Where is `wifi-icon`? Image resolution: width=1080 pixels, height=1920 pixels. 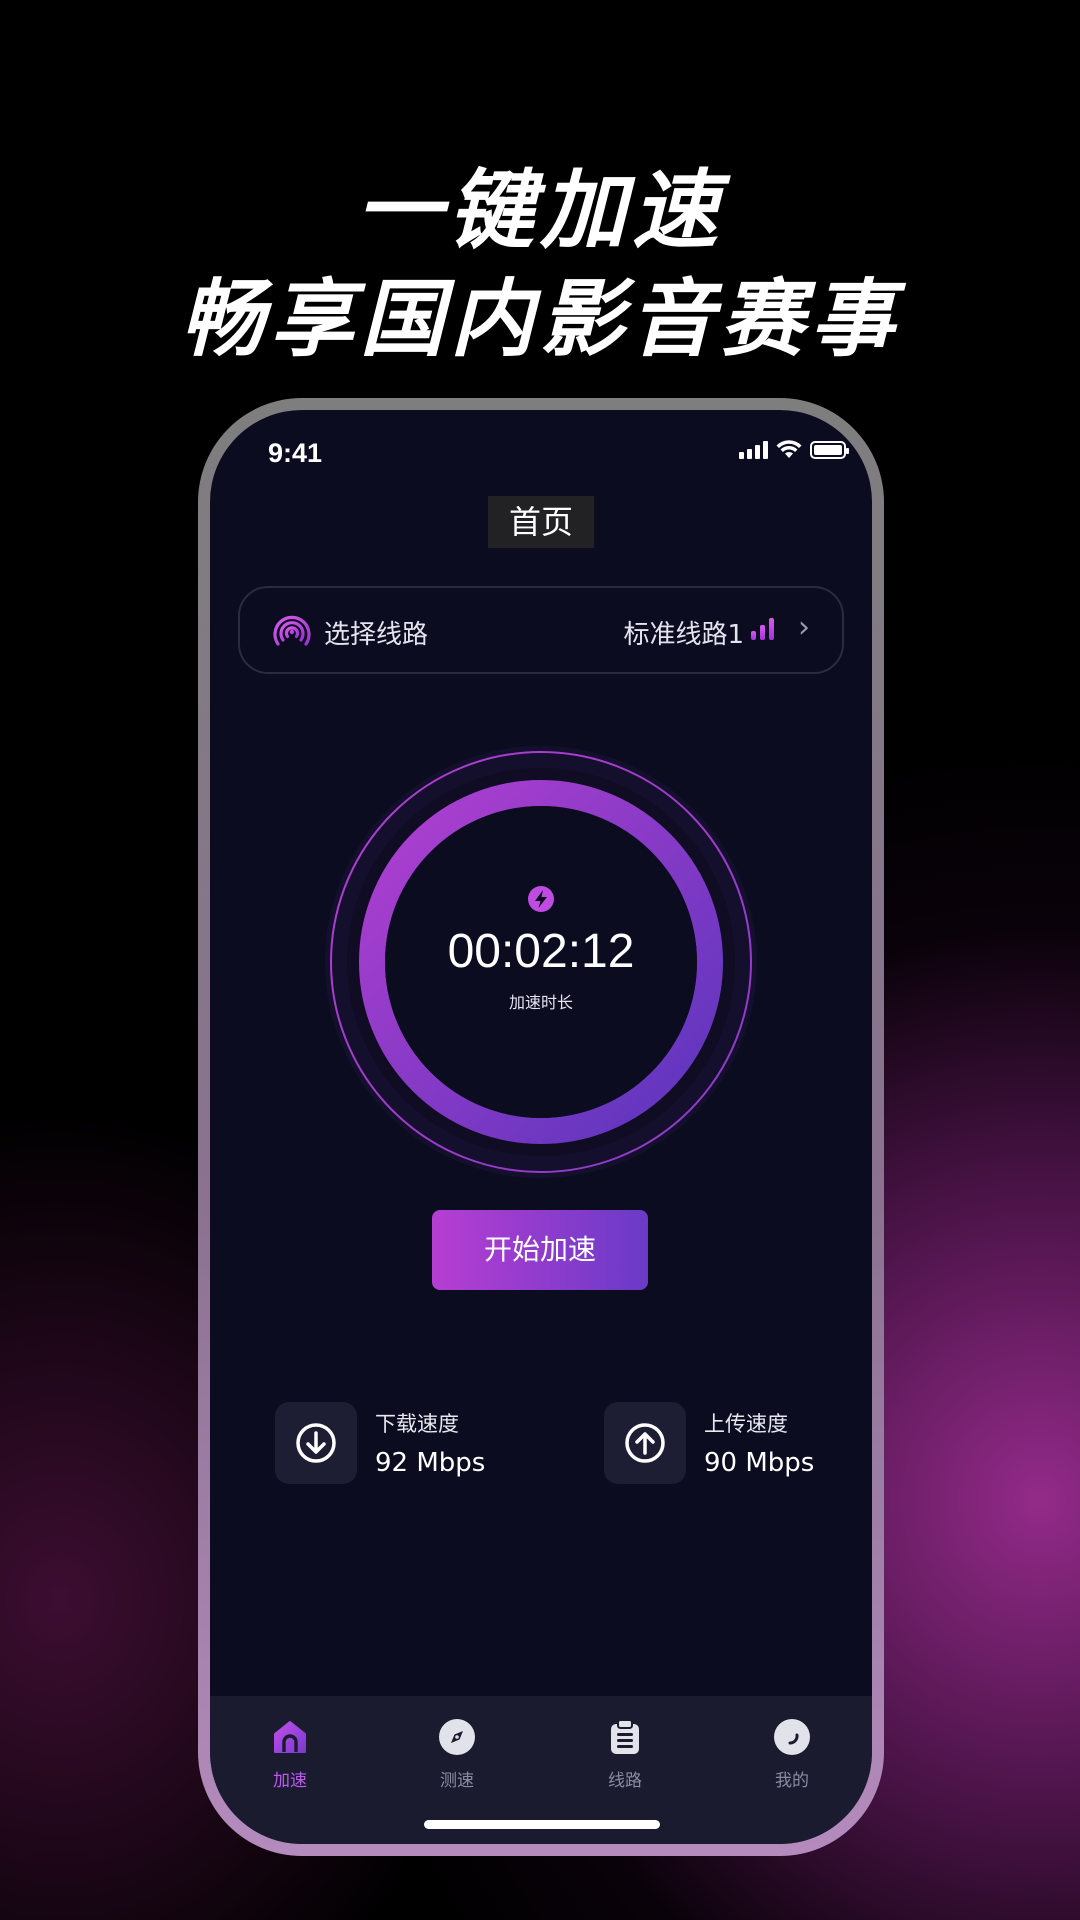 wifi-icon is located at coordinates (789, 449).